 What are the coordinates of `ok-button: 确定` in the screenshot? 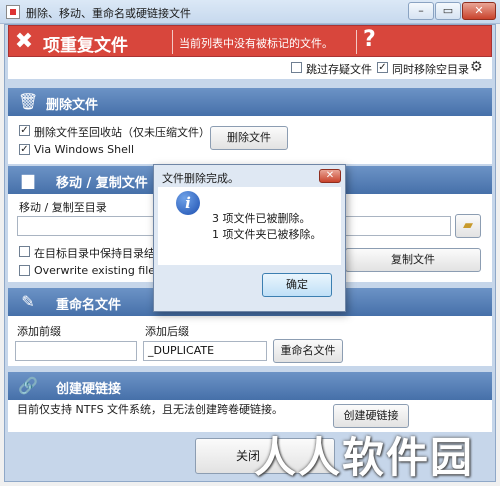 It's located at (297, 285).